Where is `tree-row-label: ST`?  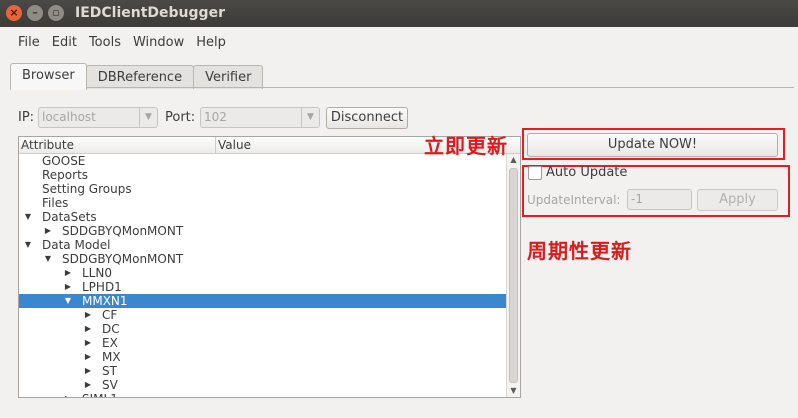 tree-row-label: ST is located at coordinates (109, 371).